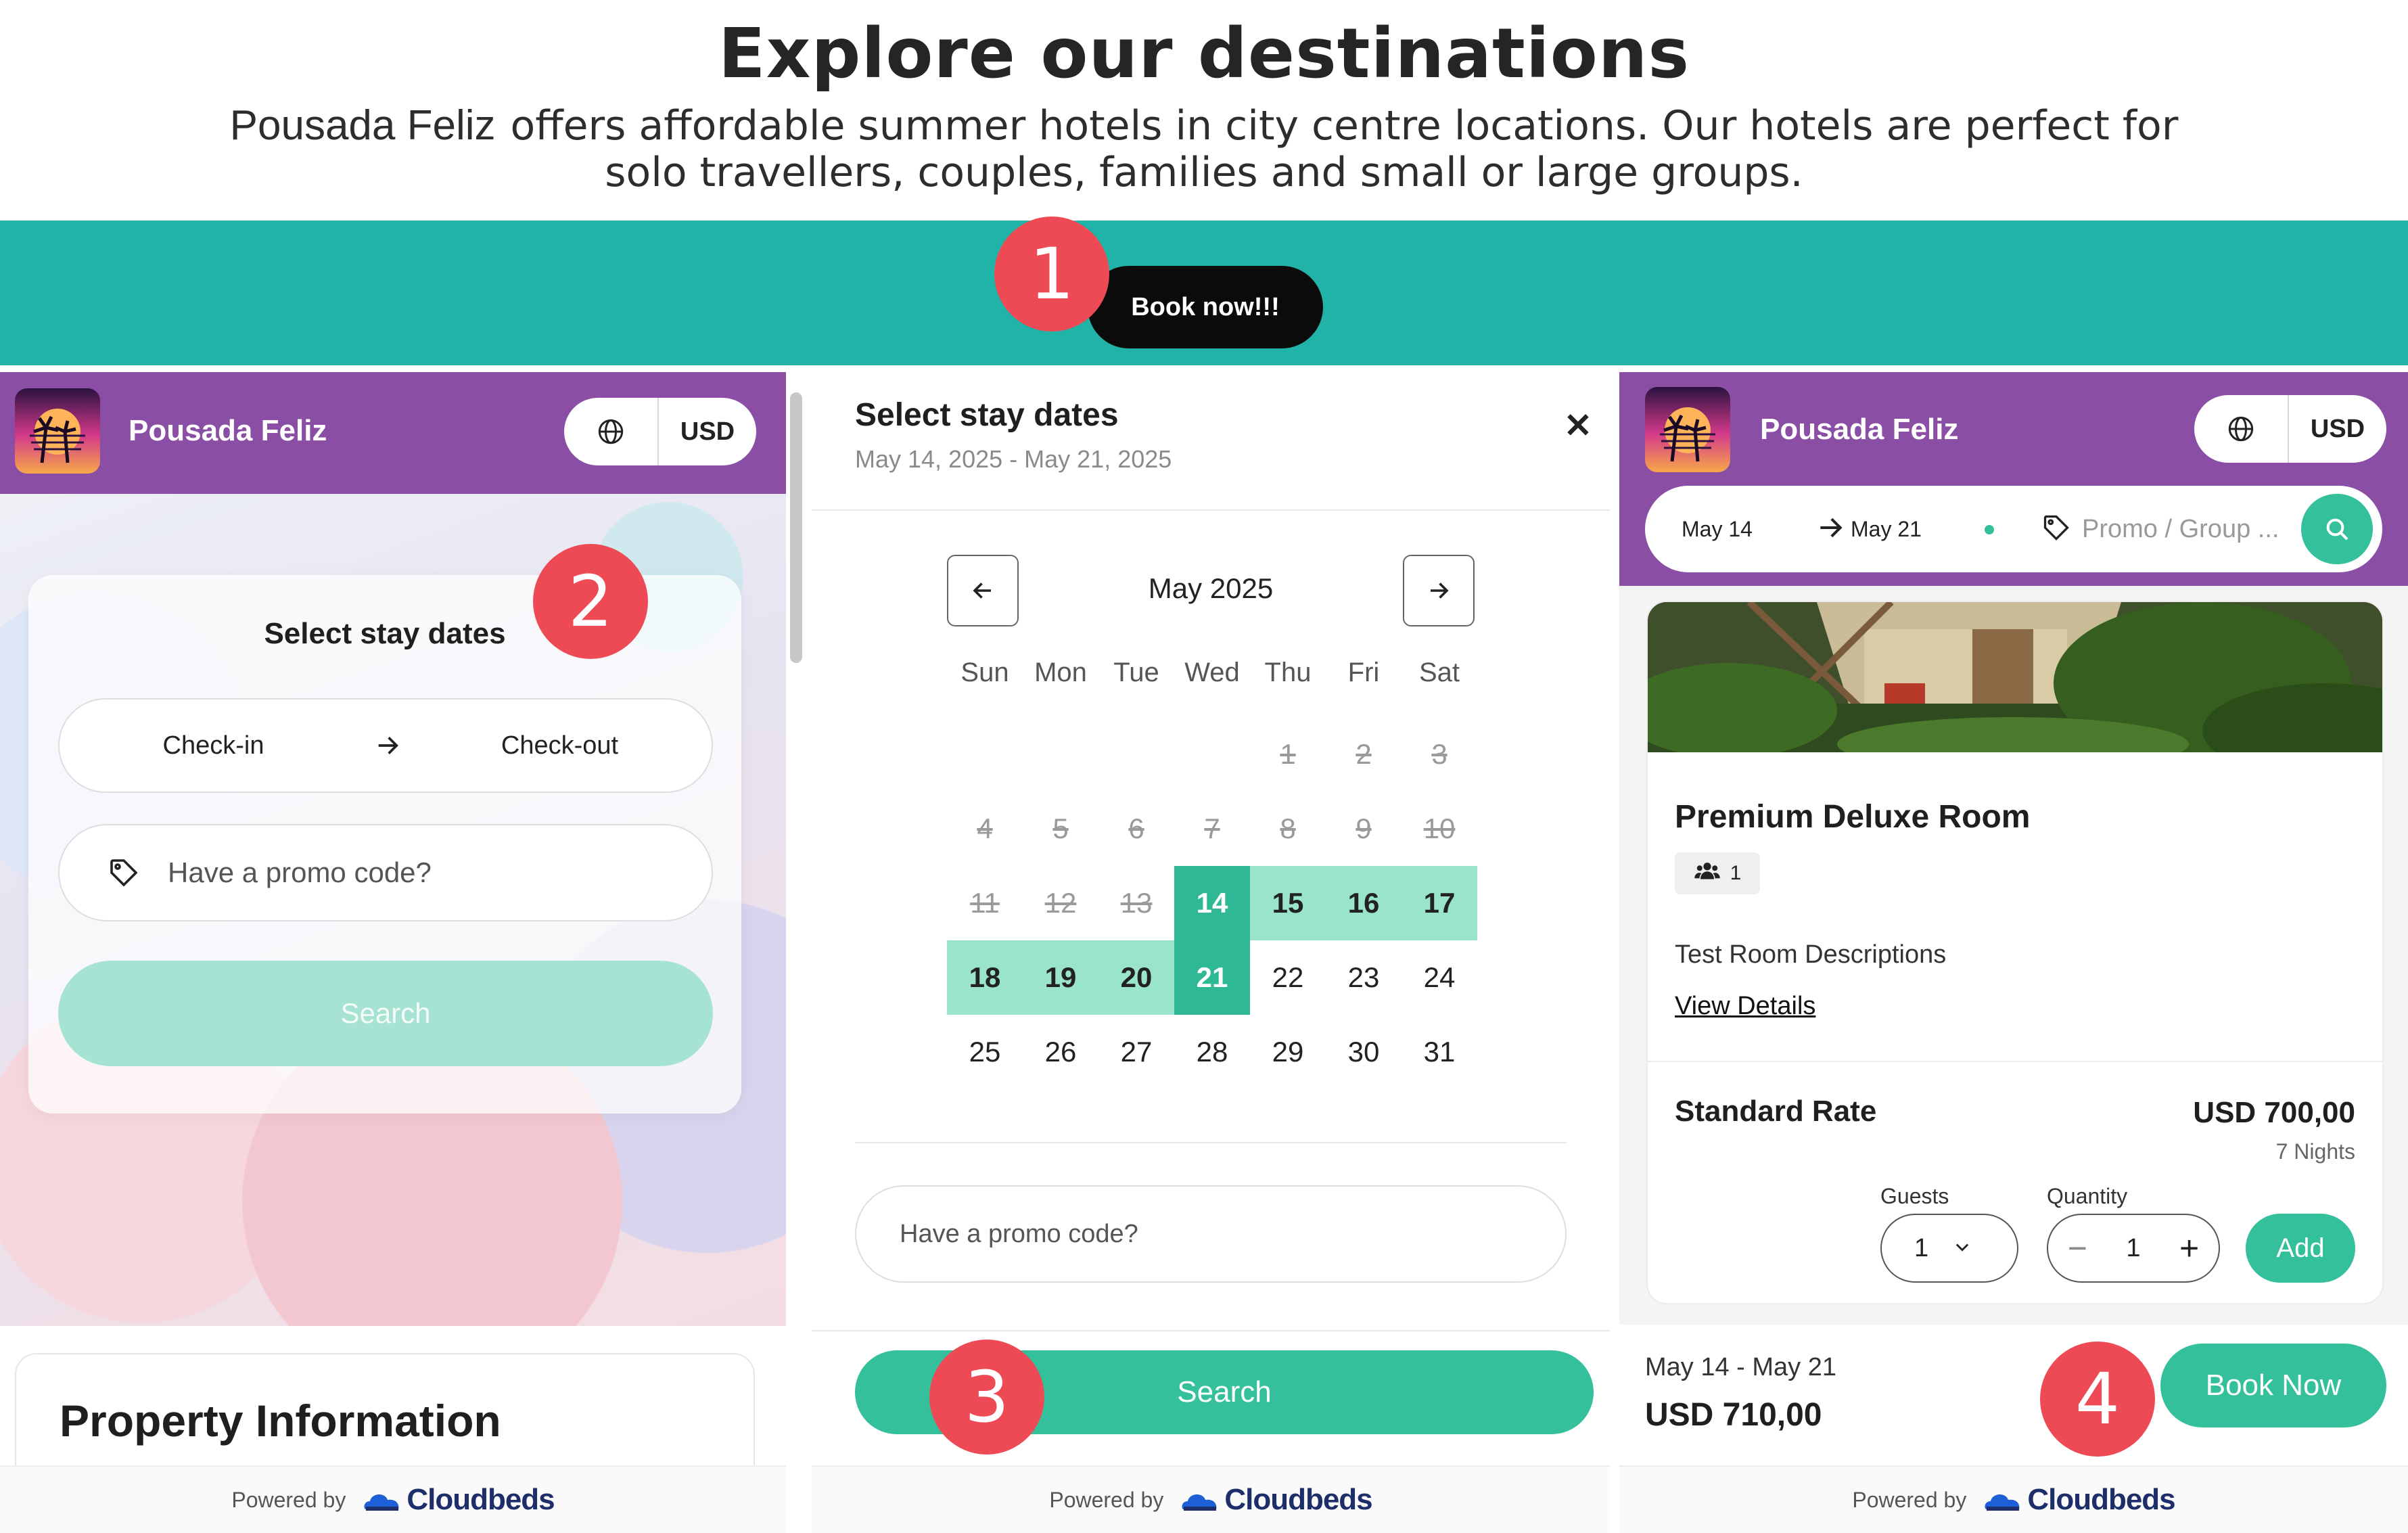 This screenshot has width=2408, height=1533. I want to click on calendar-day-31: 31, so click(1439, 1052).